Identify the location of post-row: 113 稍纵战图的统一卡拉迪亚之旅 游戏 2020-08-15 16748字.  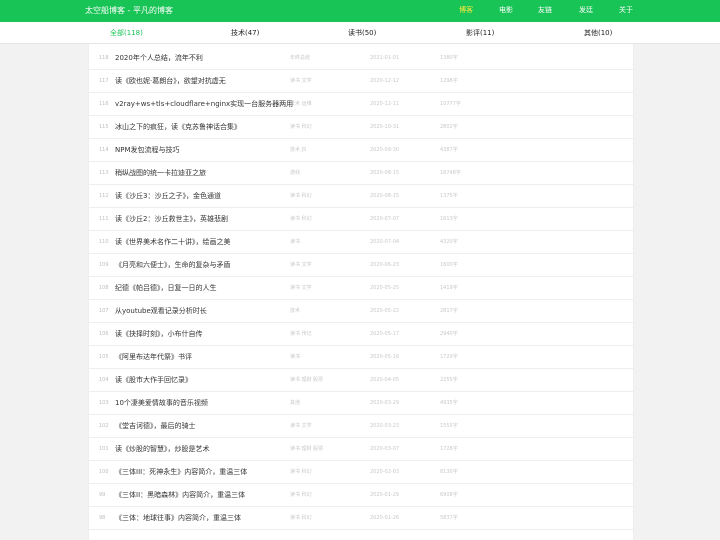
(361, 173).